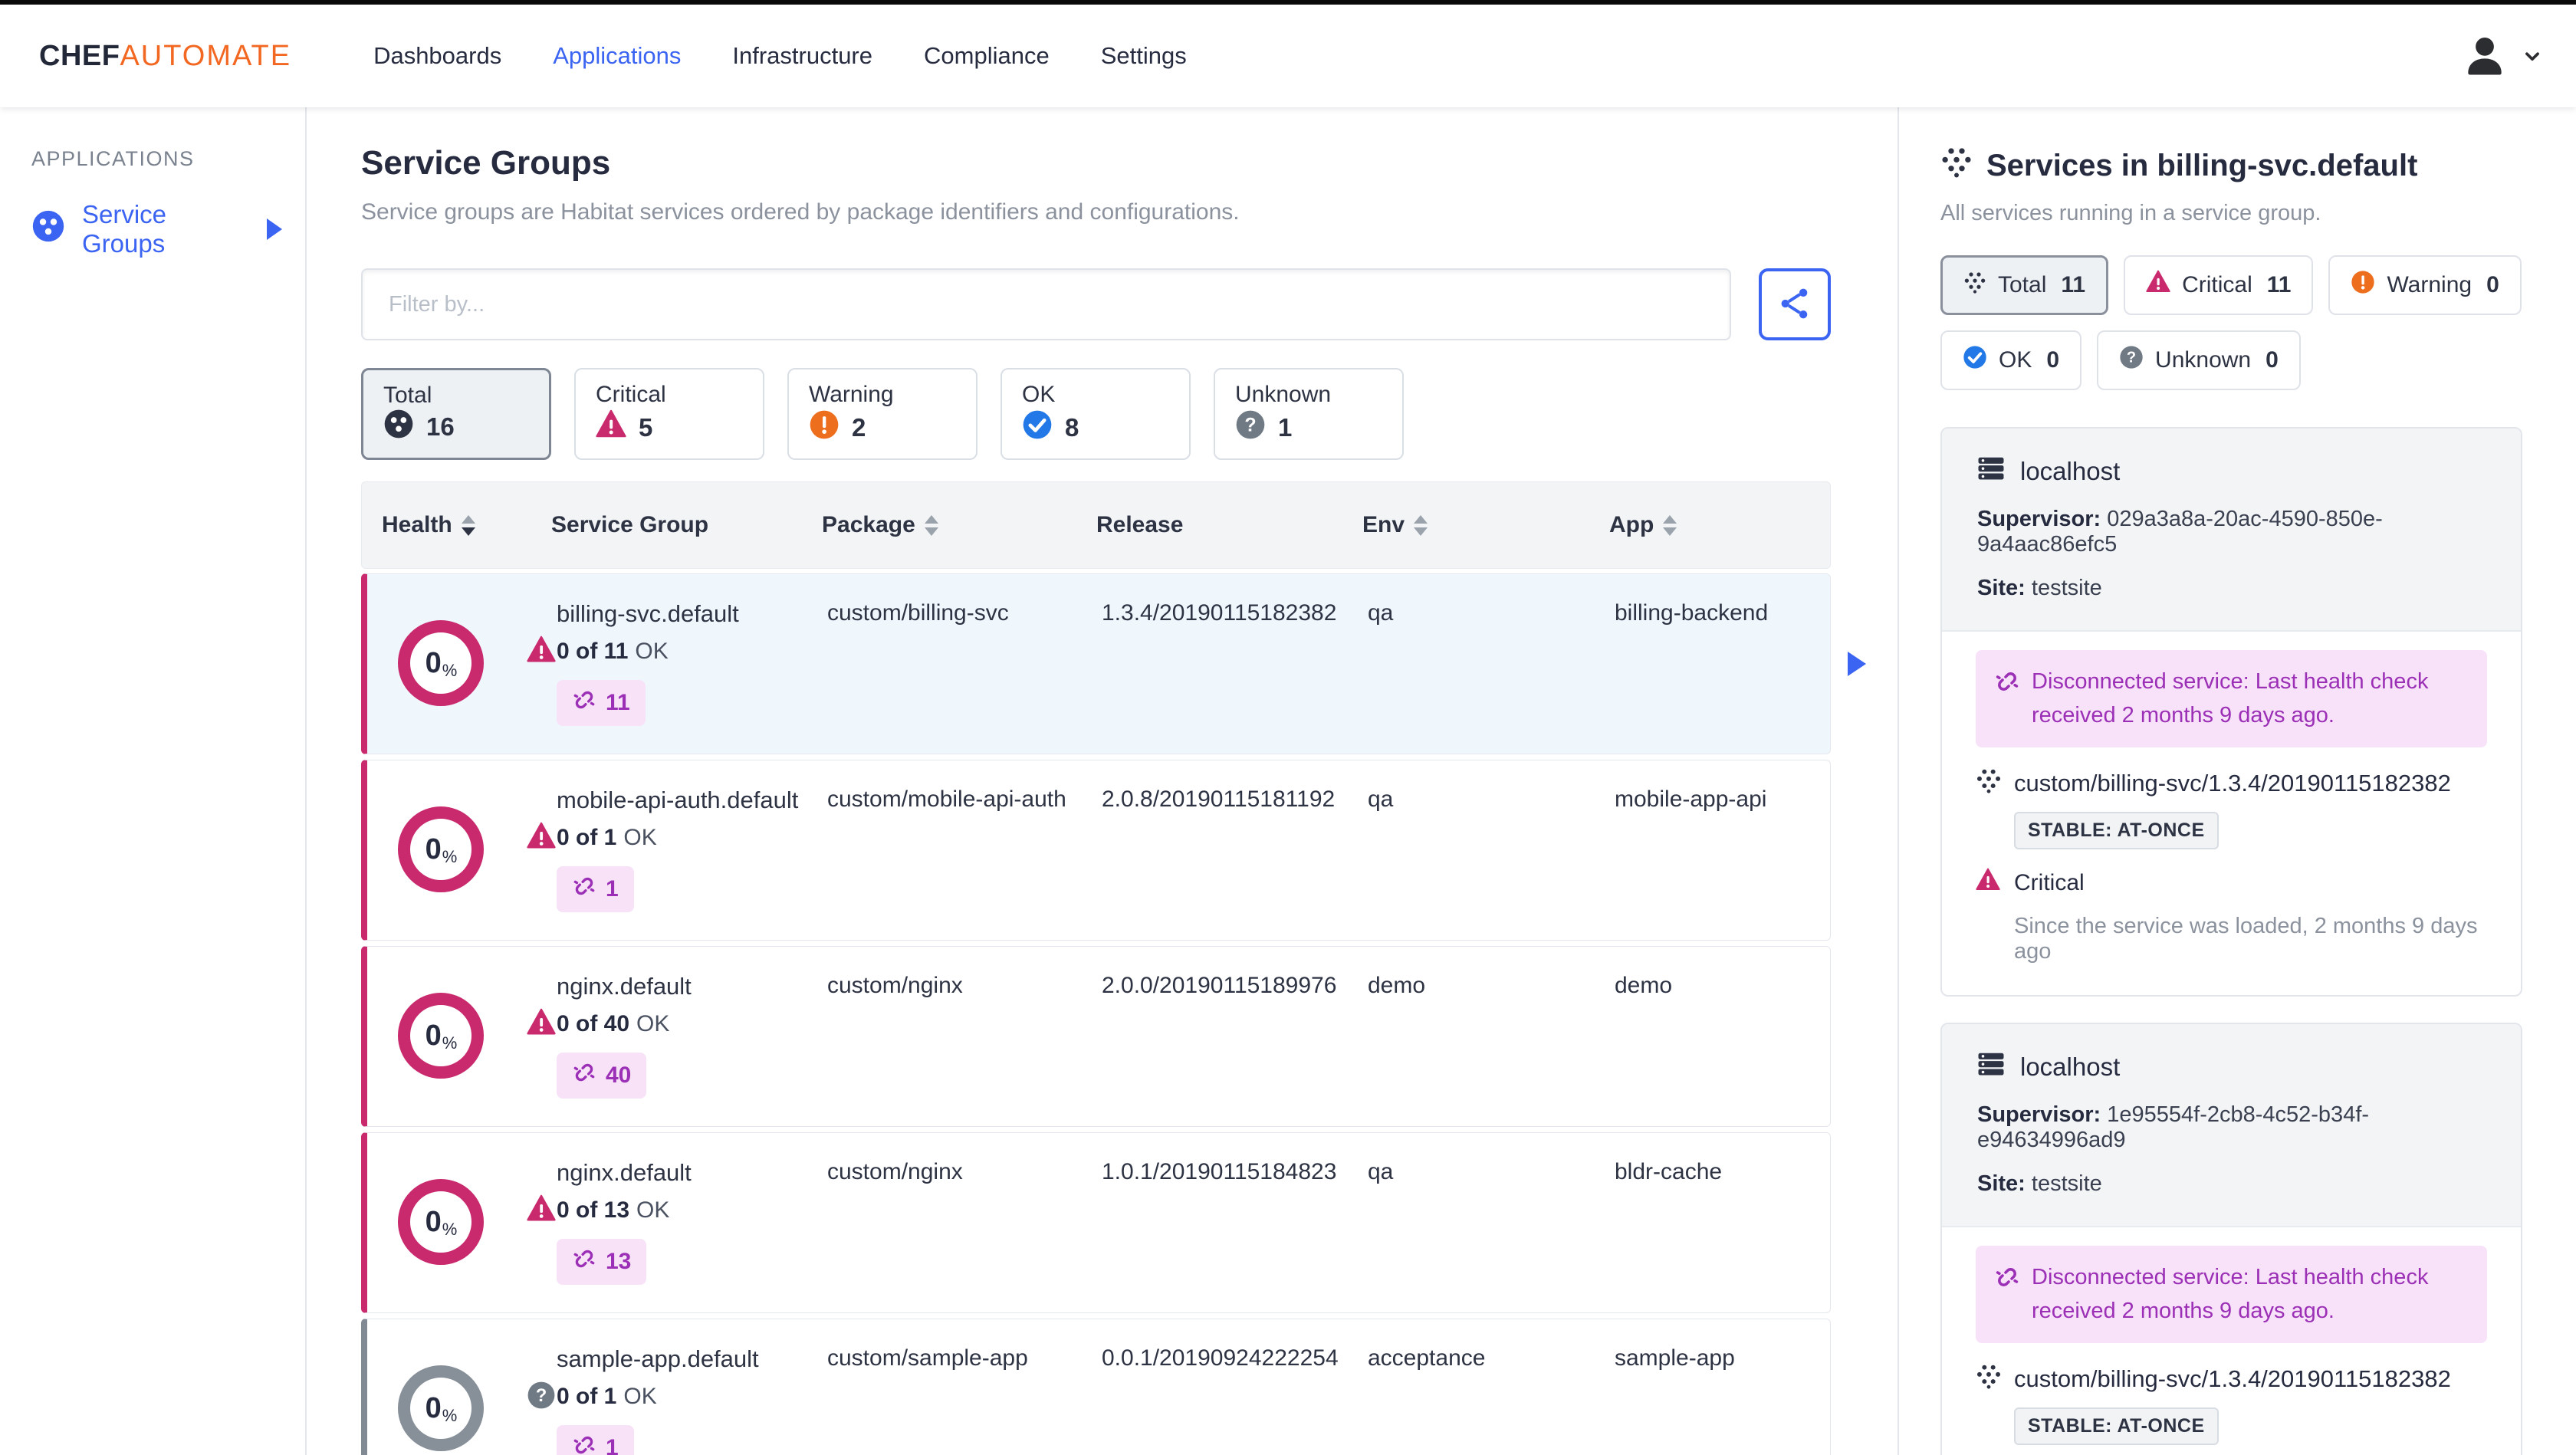  I want to click on app-cell: bldr-cache, so click(1669, 1171).